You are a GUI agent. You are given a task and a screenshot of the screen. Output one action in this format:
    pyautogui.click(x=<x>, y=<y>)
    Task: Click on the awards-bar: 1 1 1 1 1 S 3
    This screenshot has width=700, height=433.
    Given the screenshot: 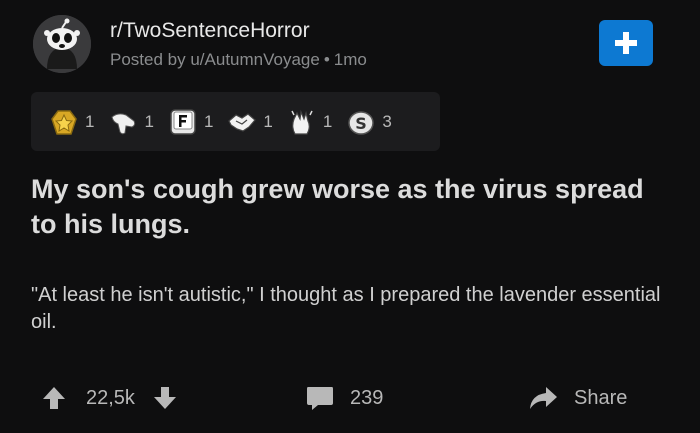 What is the action you would take?
    pyautogui.click(x=235, y=121)
    